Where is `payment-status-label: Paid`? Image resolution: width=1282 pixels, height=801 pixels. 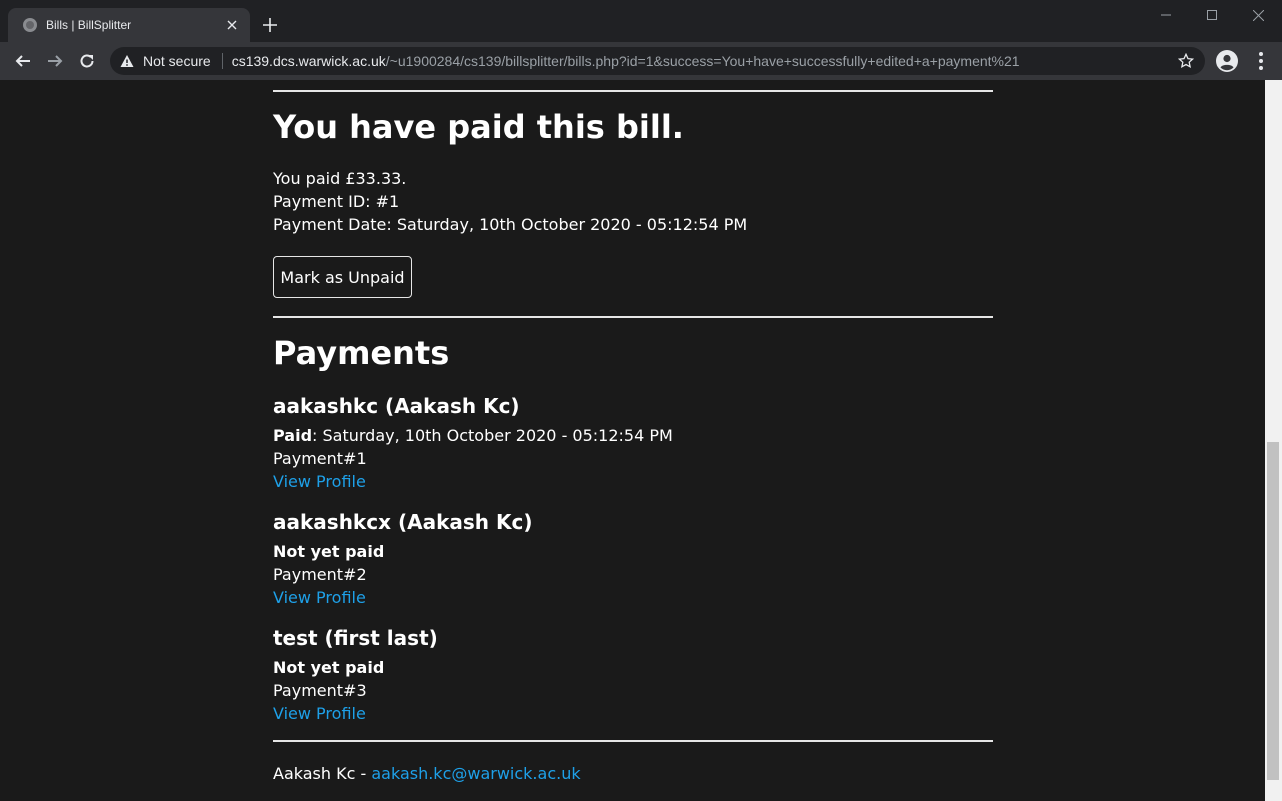
payment-status-label: Paid is located at coordinates (293, 435).